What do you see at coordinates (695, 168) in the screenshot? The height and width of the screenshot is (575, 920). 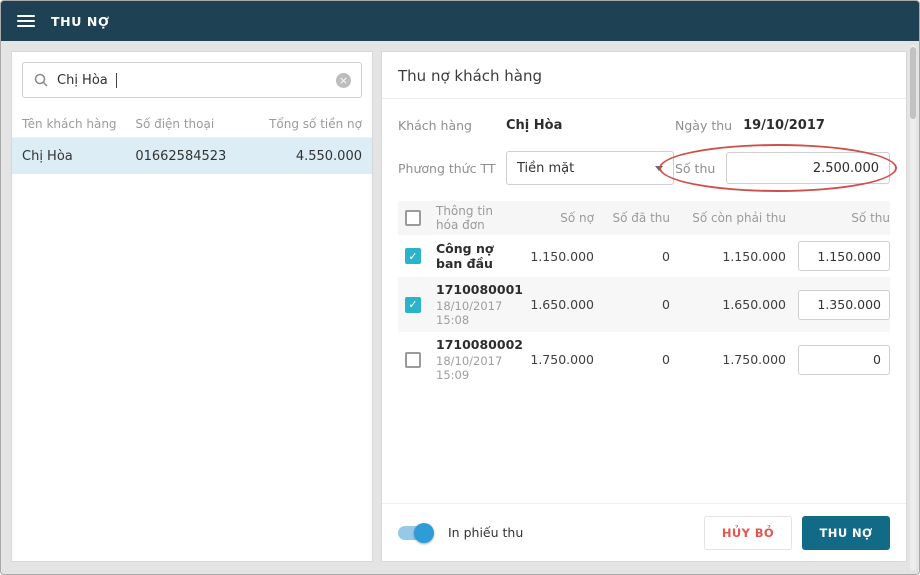 I see `amount-label: Số thu` at bounding box center [695, 168].